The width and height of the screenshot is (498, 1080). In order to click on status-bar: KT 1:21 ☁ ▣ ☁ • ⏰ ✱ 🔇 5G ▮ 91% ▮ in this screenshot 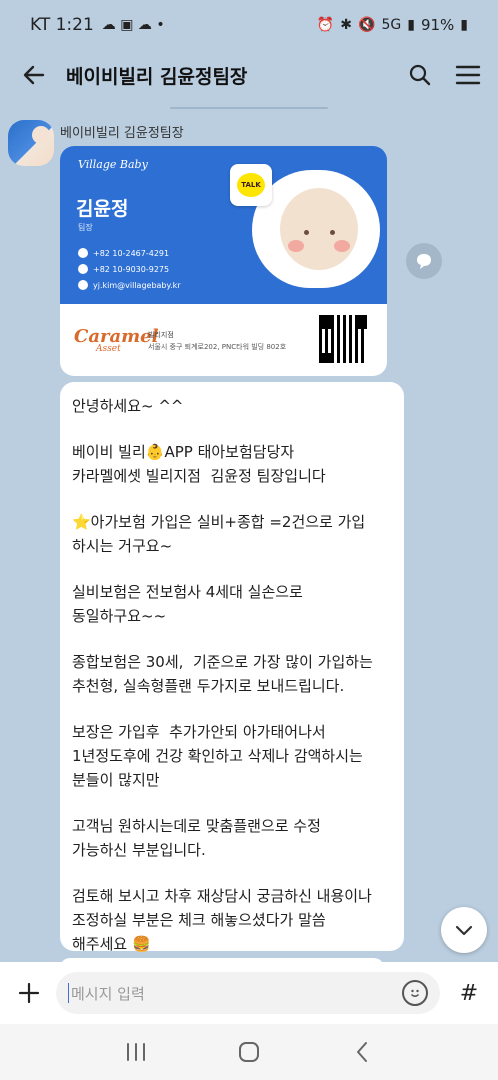, I will do `click(249, 25)`.